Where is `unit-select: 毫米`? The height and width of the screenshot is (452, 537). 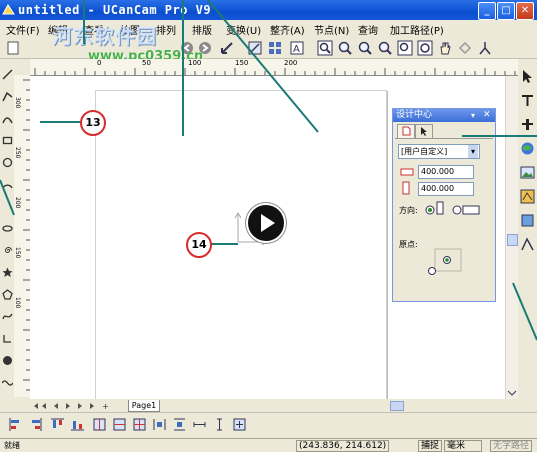
unit-select: 毫米 is located at coordinates (463, 446).